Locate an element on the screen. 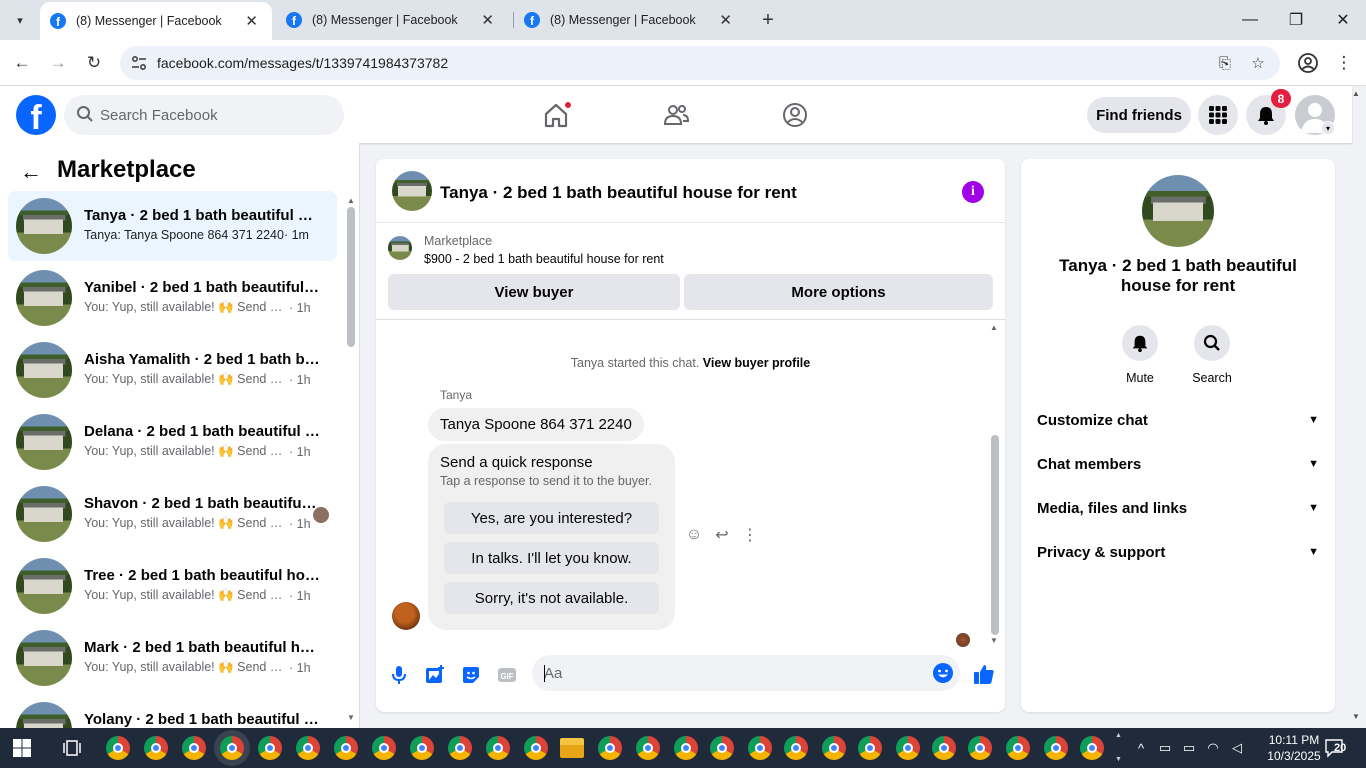 The width and height of the screenshot is (1366, 768). sticker-icon is located at coordinates (471, 675).